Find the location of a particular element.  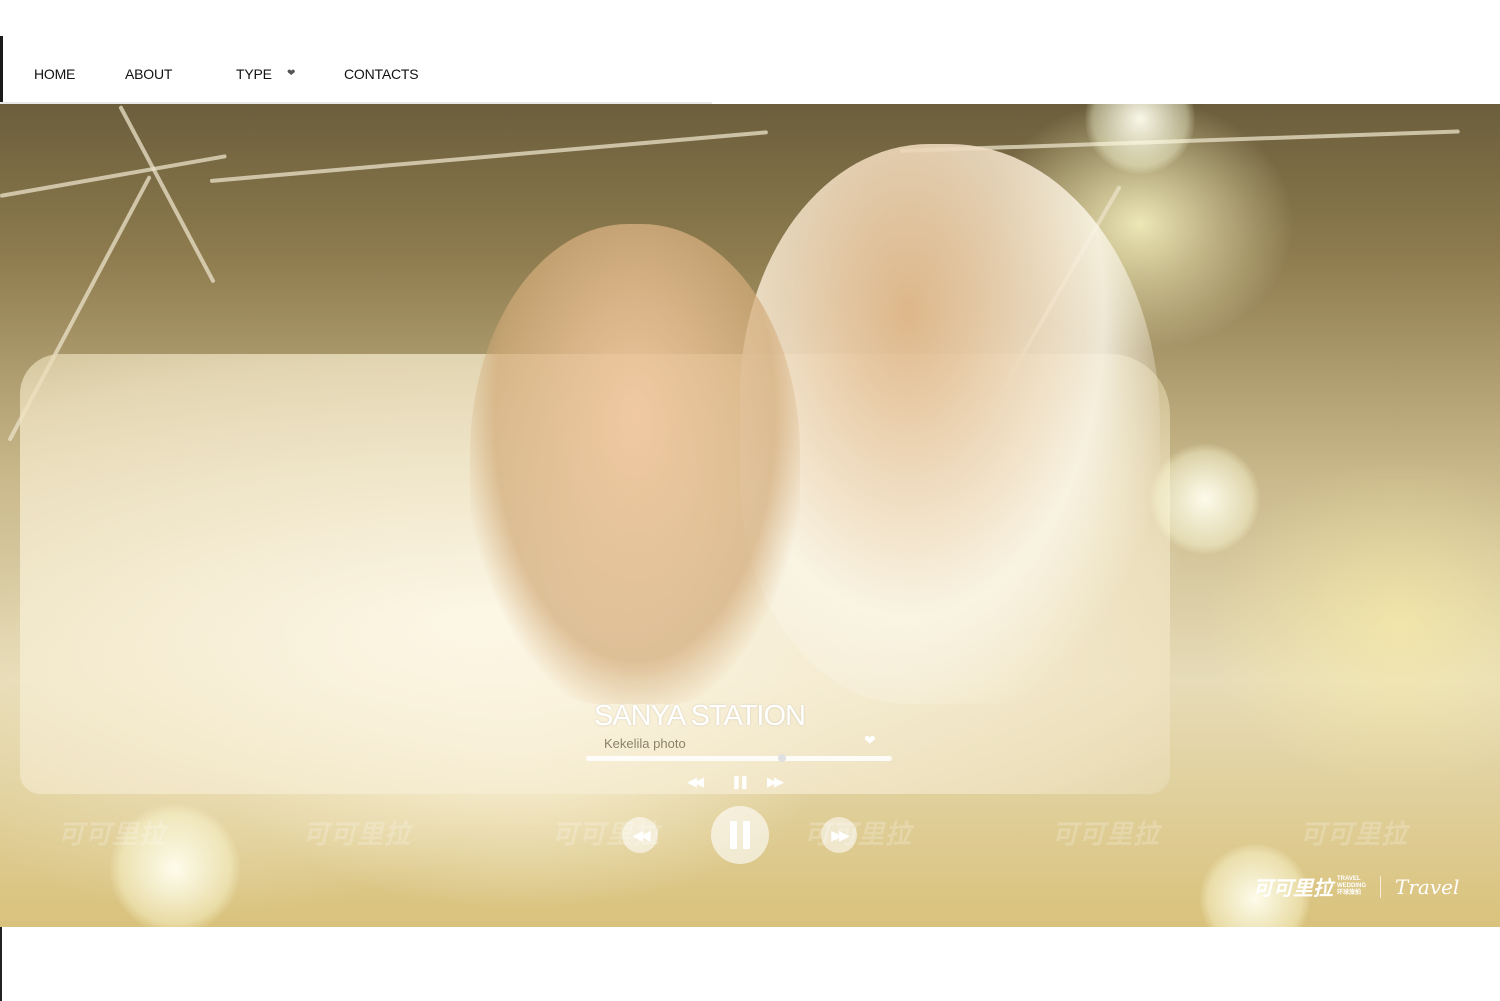

previous-button: ◀◀ is located at coordinates (640, 835).